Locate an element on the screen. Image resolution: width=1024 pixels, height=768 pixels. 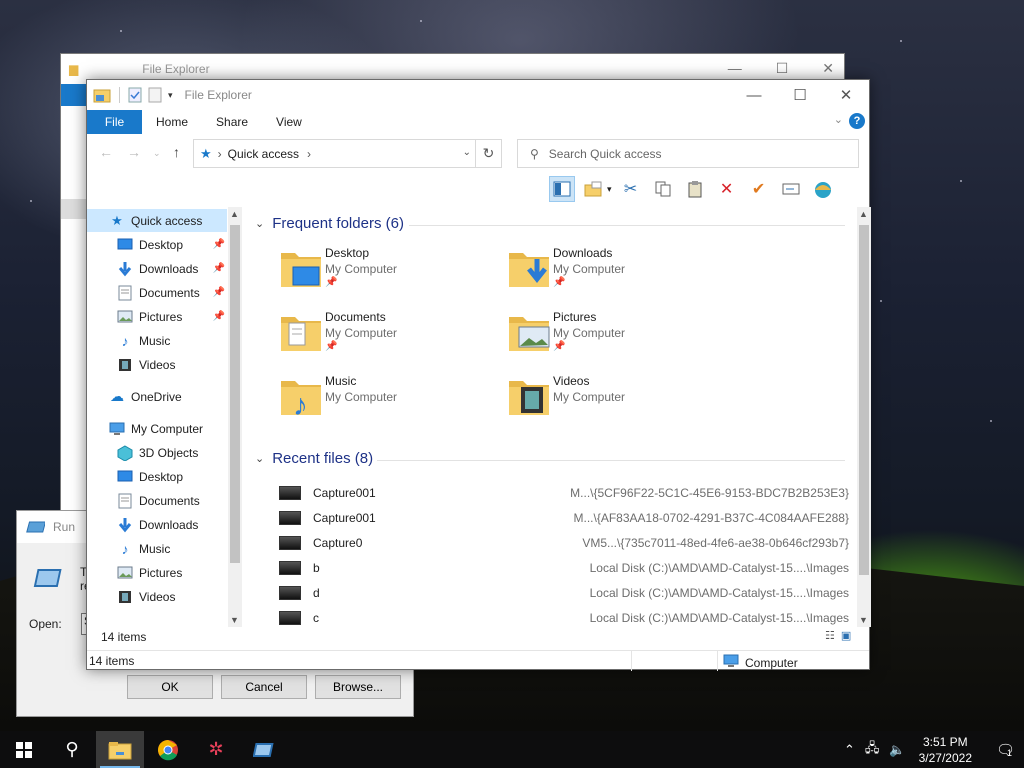
properties-icon is located at coordinates (135, 95).